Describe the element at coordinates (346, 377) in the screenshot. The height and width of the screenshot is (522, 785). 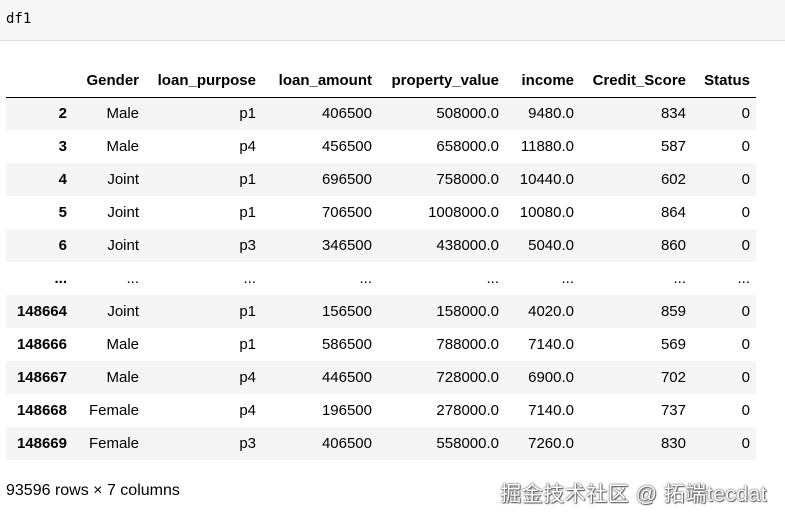
I see `cell-loan-amount: 446500` at that location.